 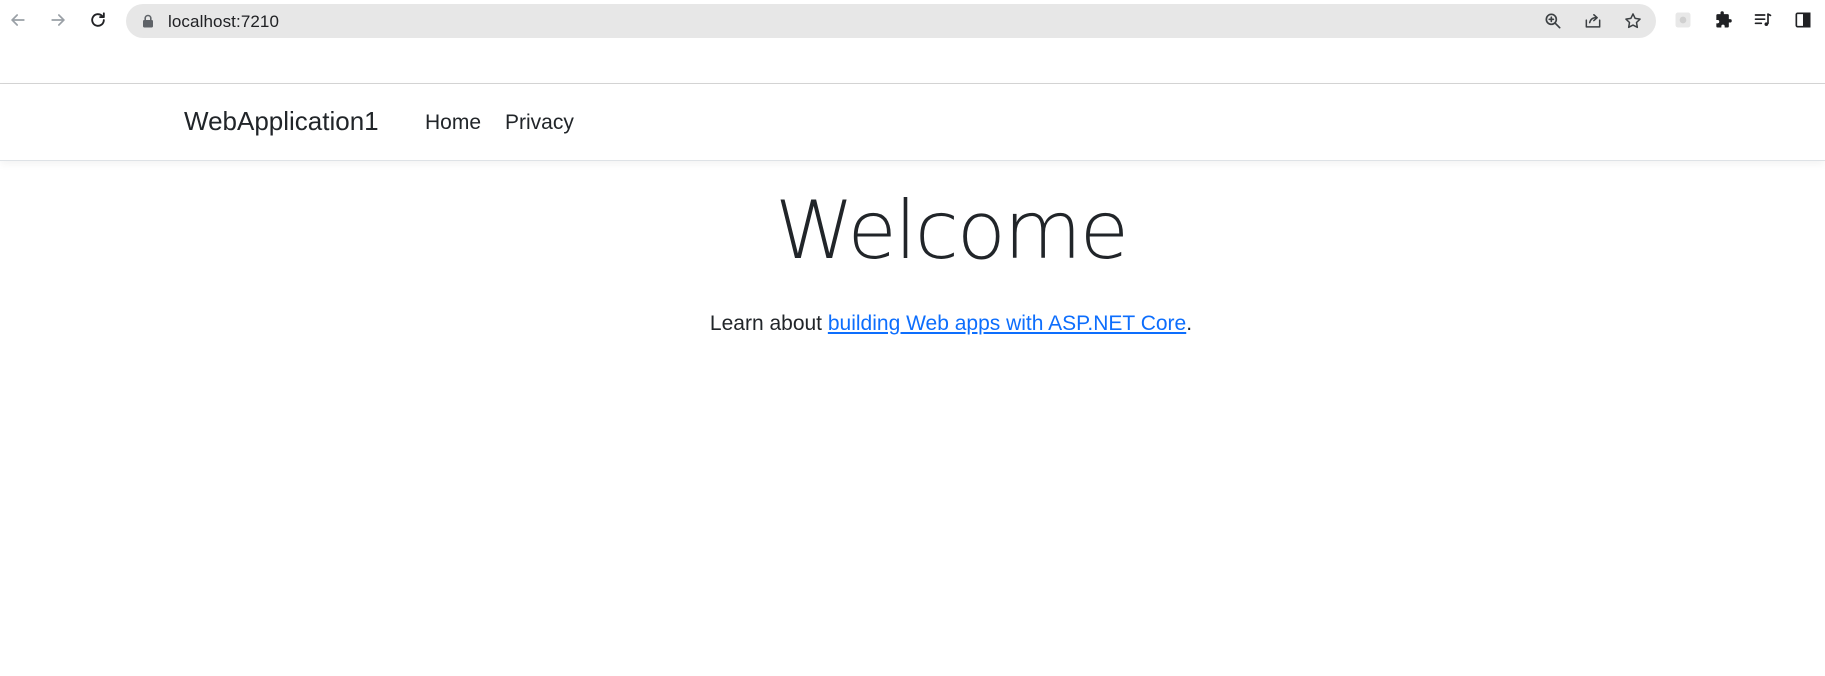 I want to click on side-panel-button, so click(x=1803, y=20).